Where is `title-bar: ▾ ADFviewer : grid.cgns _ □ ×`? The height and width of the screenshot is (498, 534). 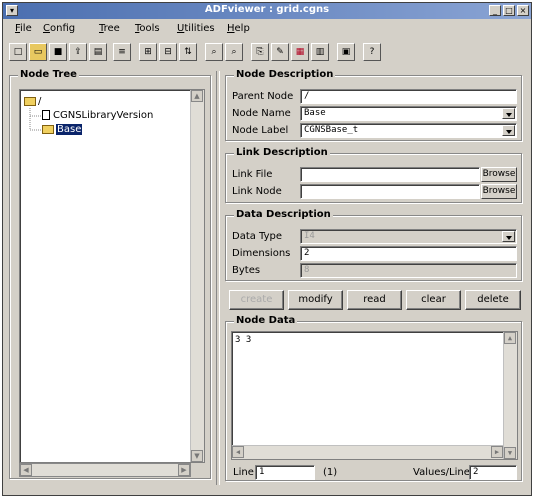 title-bar: ▾ ADFviewer : grid.cgns _ □ × is located at coordinates (267, 11).